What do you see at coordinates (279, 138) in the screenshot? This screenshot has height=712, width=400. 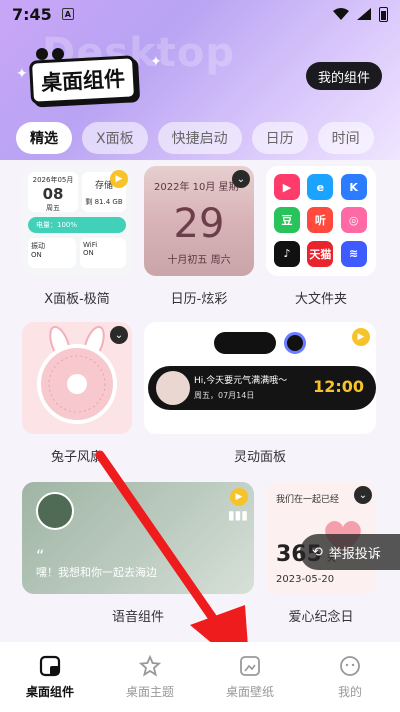 I see `tab-calendar: 日历` at bounding box center [279, 138].